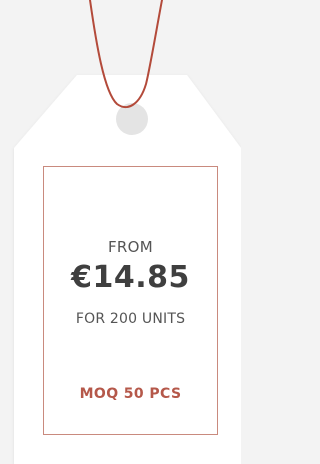 Image resolution: width=320 pixels, height=464 pixels. What do you see at coordinates (132, 119) in the screenshot?
I see `tag-hole` at bounding box center [132, 119].